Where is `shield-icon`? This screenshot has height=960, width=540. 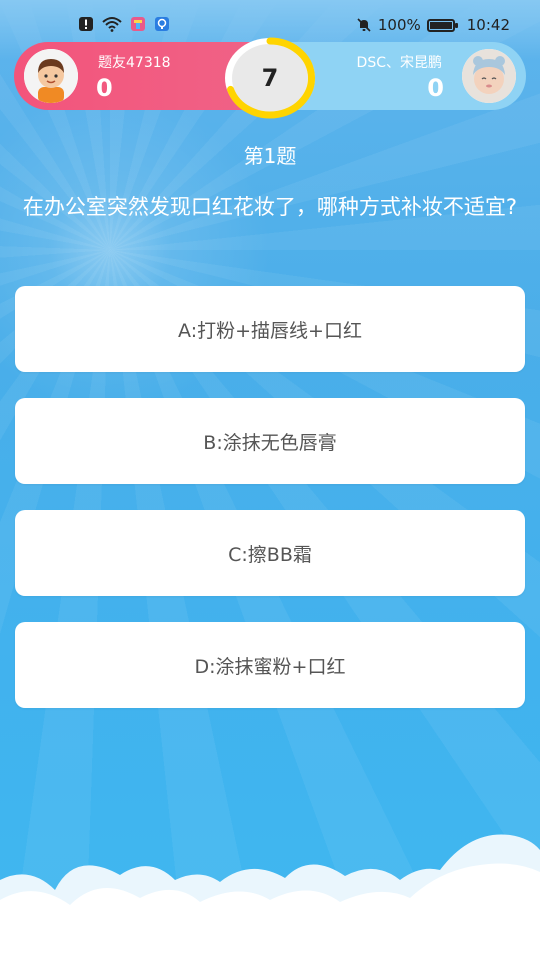
shield-icon is located at coordinates (162, 24).